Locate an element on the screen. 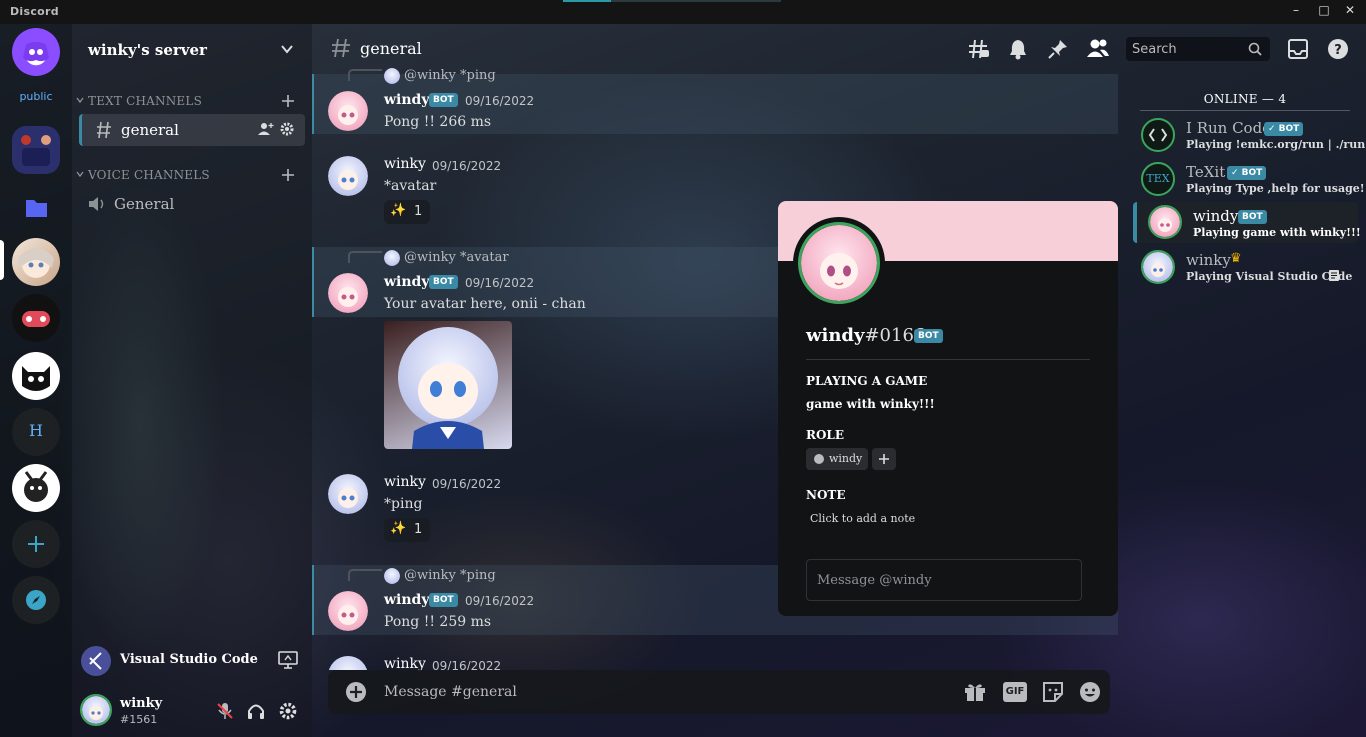 Image resolution: width=1366 pixels, height=737 pixels. add-server-button is located at coordinates (36, 544).